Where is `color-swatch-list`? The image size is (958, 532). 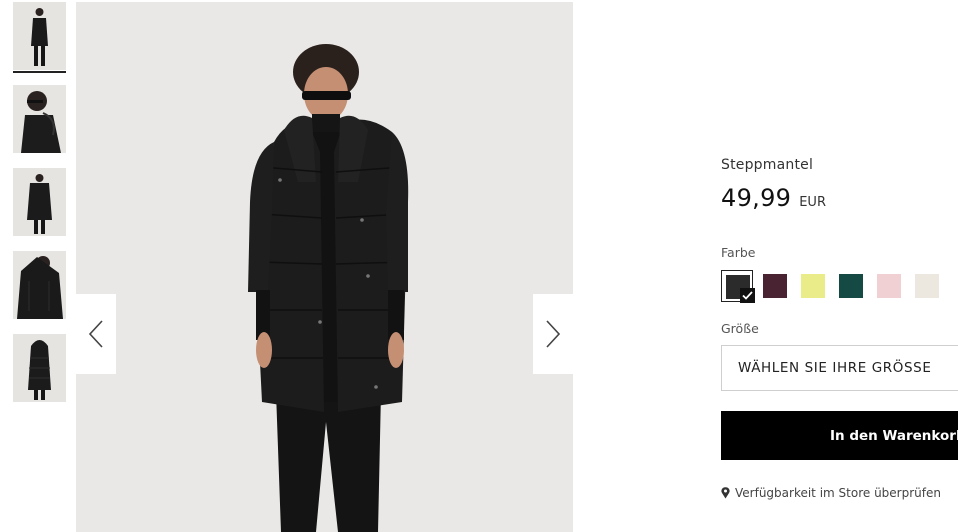
color-swatch-list is located at coordinates (839, 286).